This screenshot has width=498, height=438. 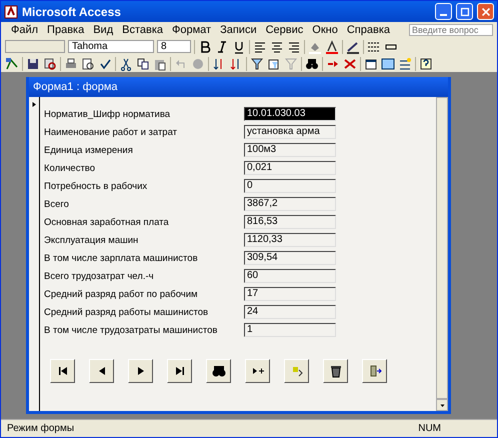 I want to click on current-record-icon, so click(x=34, y=104).